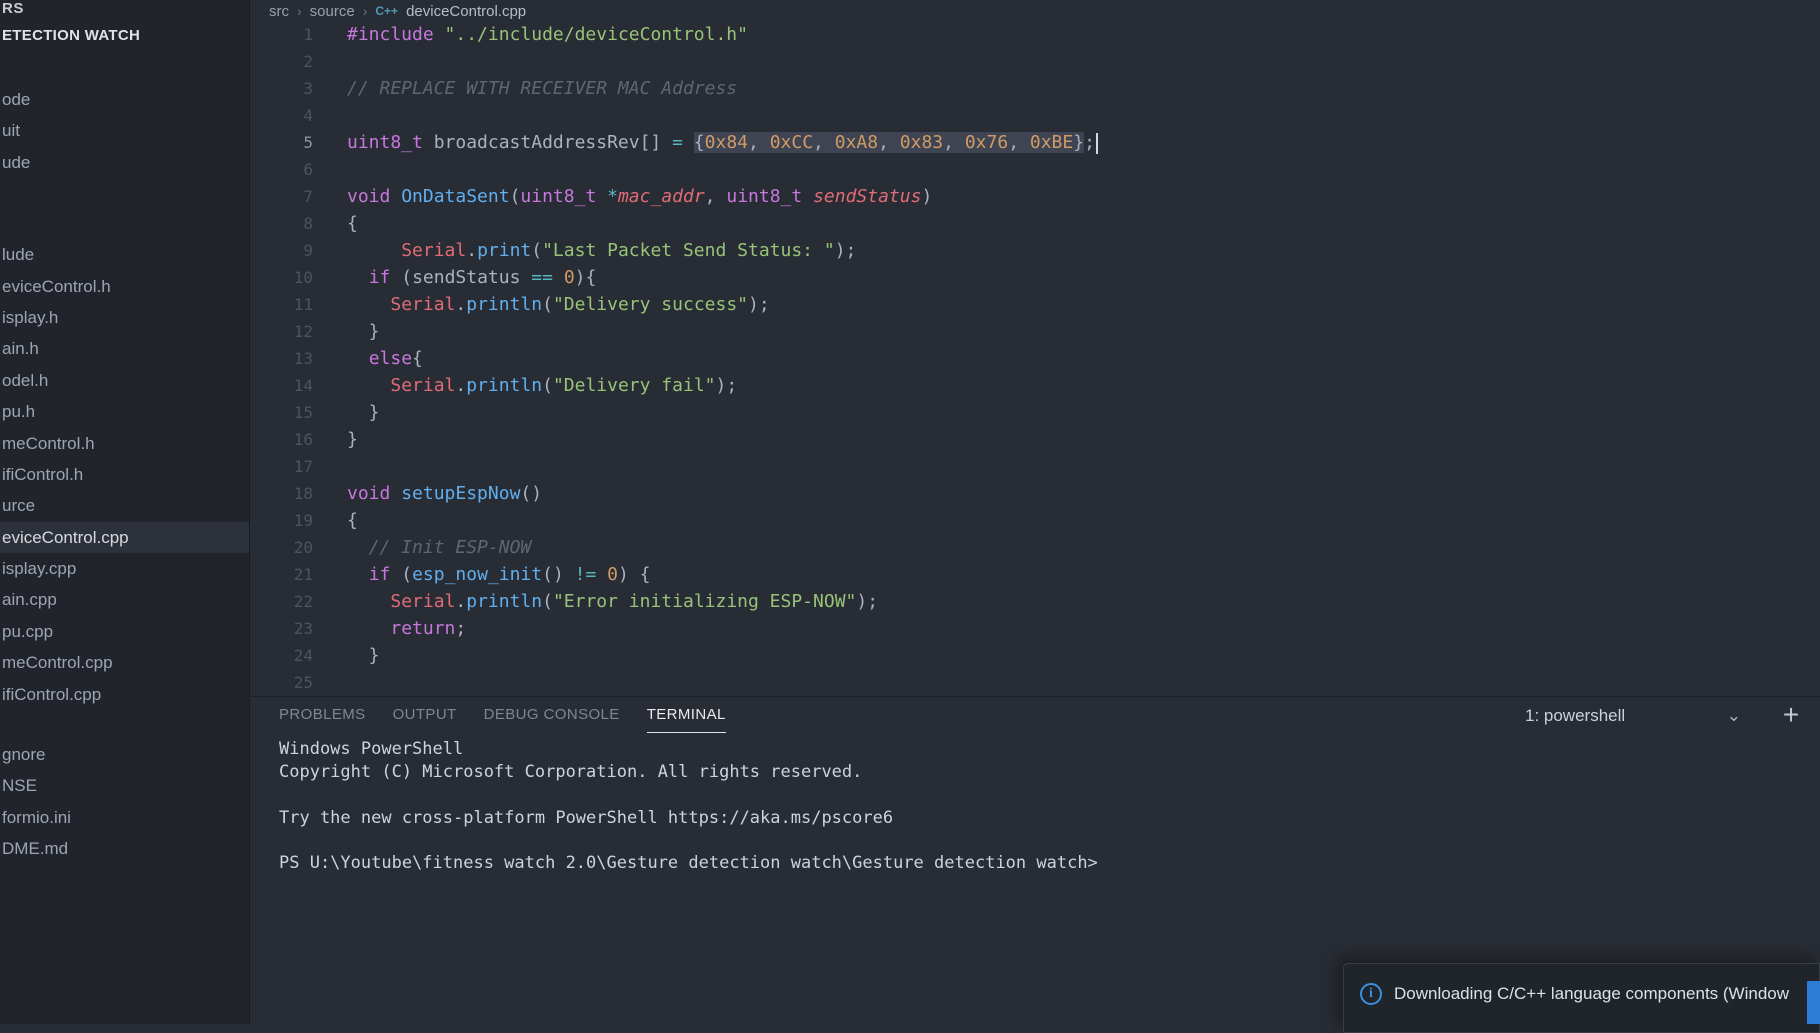 This screenshot has height=1033, width=1820. What do you see at coordinates (332, 11) in the screenshot?
I see `breadcrumb-item-source: source` at bounding box center [332, 11].